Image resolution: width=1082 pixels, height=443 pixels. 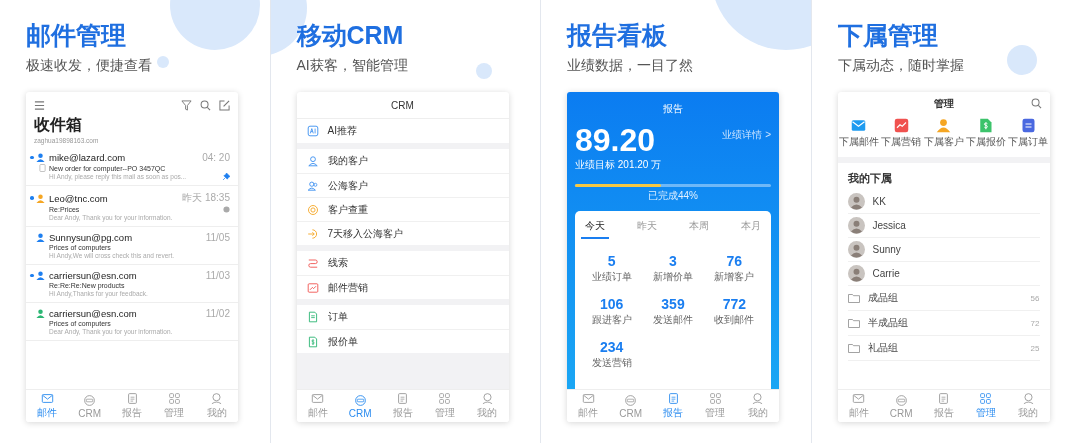 I want to click on filter-icon, so click(x=186, y=105).